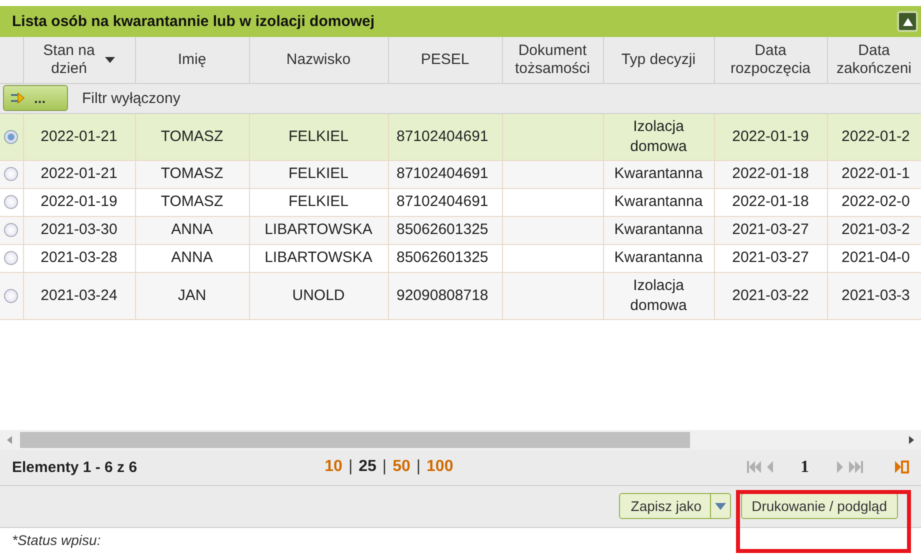  Describe the element at coordinates (75, 467) in the screenshot. I see `items-summary: Elementy 1 - 6 z 6` at that location.